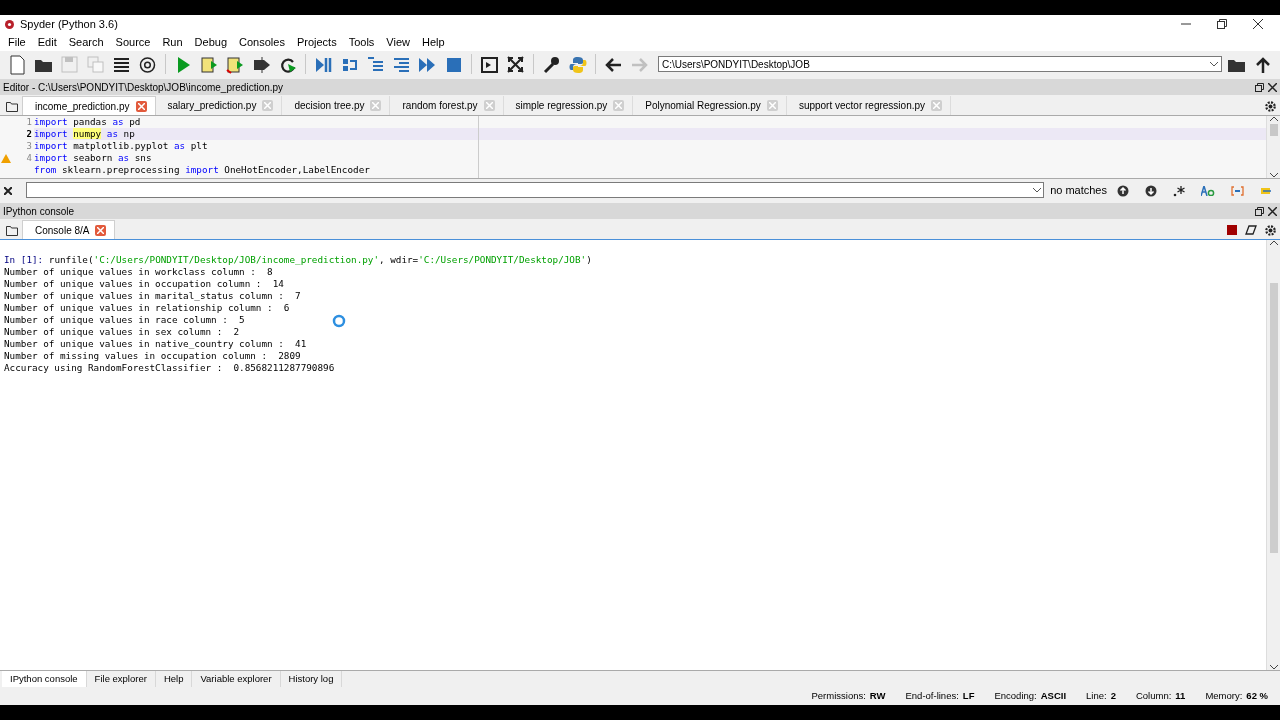  I want to click on code-line: import numpy as np, so click(84, 134).